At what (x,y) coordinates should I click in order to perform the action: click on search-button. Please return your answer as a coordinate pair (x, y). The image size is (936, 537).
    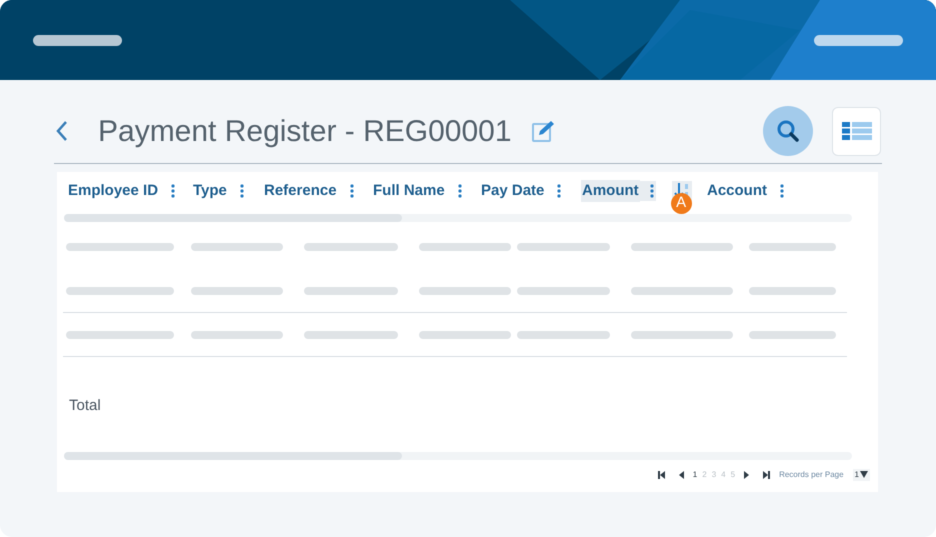
    Looking at the image, I should click on (788, 131).